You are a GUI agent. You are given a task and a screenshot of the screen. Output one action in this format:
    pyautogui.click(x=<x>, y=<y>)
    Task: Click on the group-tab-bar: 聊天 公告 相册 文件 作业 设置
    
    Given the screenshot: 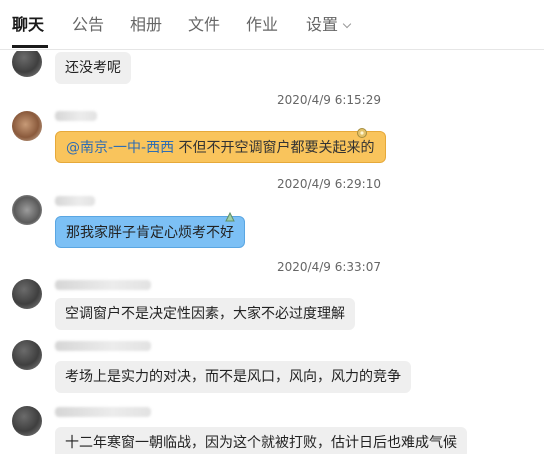 What is the action you would take?
    pyautogui.click(x=272, y=25)
    